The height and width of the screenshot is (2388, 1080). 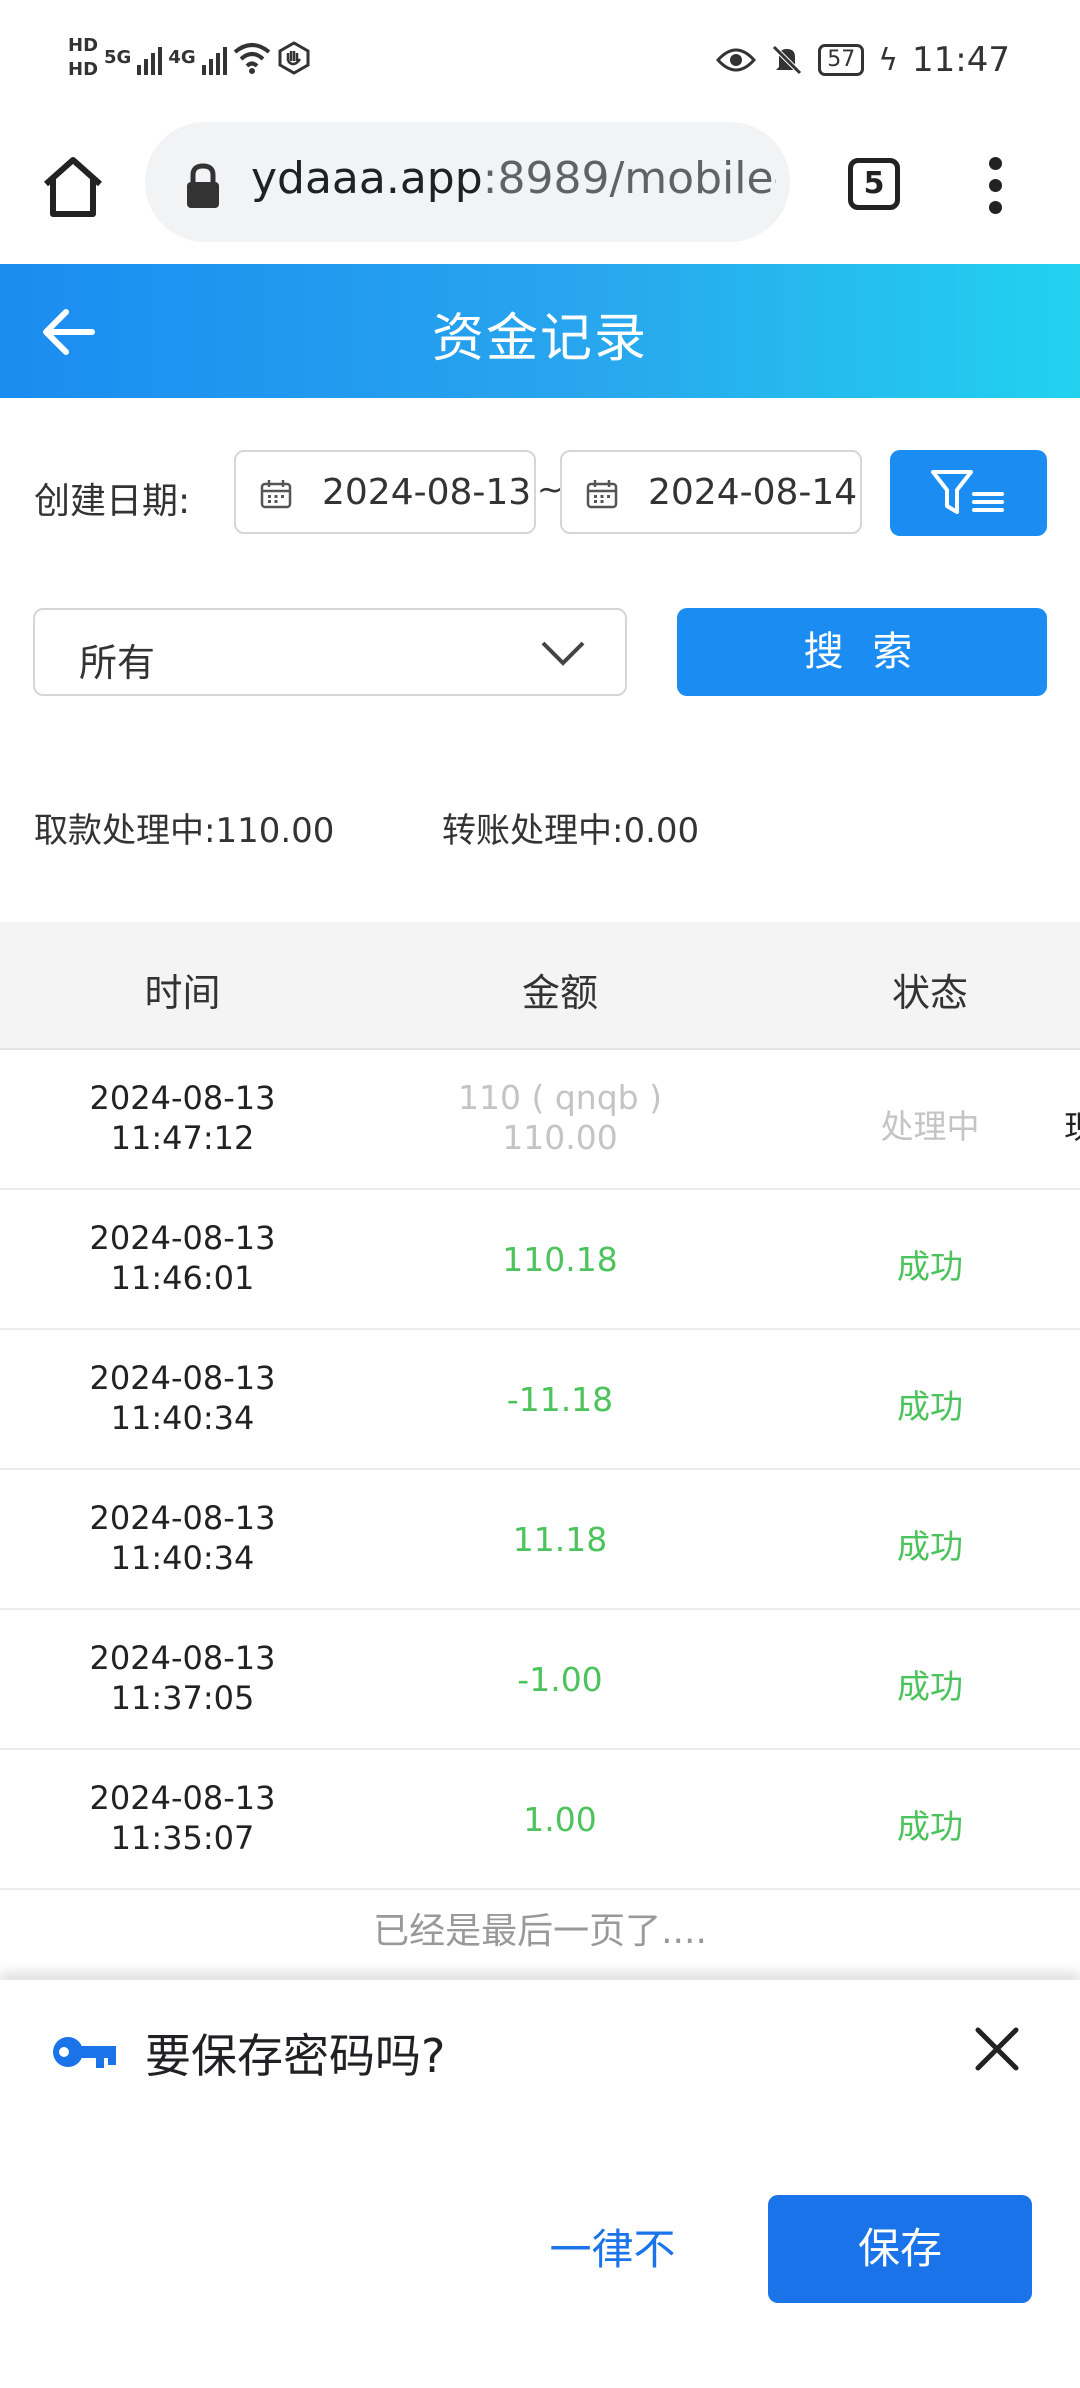 What do you see at coordinates (182, 1818) in the screenshot?
I see `row-time: 2024-08-13 11:35:07` at bounding box center [182, 1818].